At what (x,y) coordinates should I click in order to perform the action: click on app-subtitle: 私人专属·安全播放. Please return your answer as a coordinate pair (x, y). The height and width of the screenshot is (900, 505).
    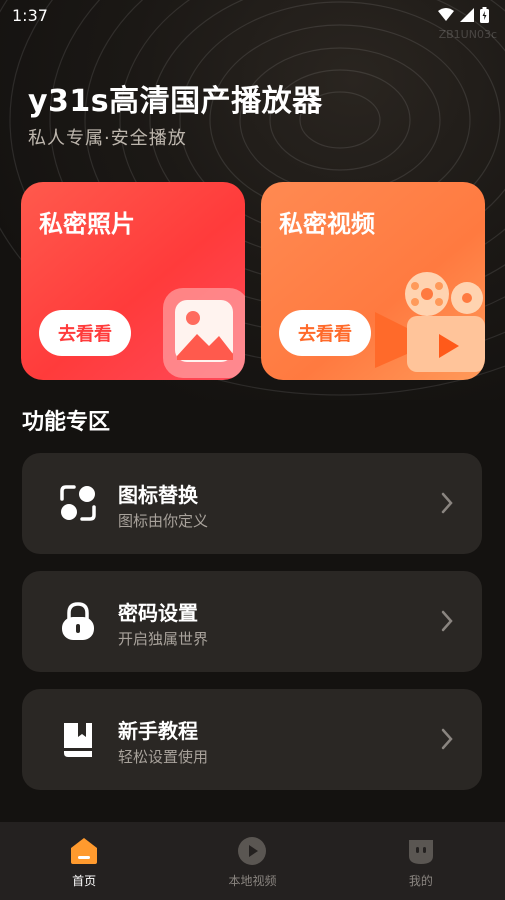
    Looking at the image, I should click on (107, 138).